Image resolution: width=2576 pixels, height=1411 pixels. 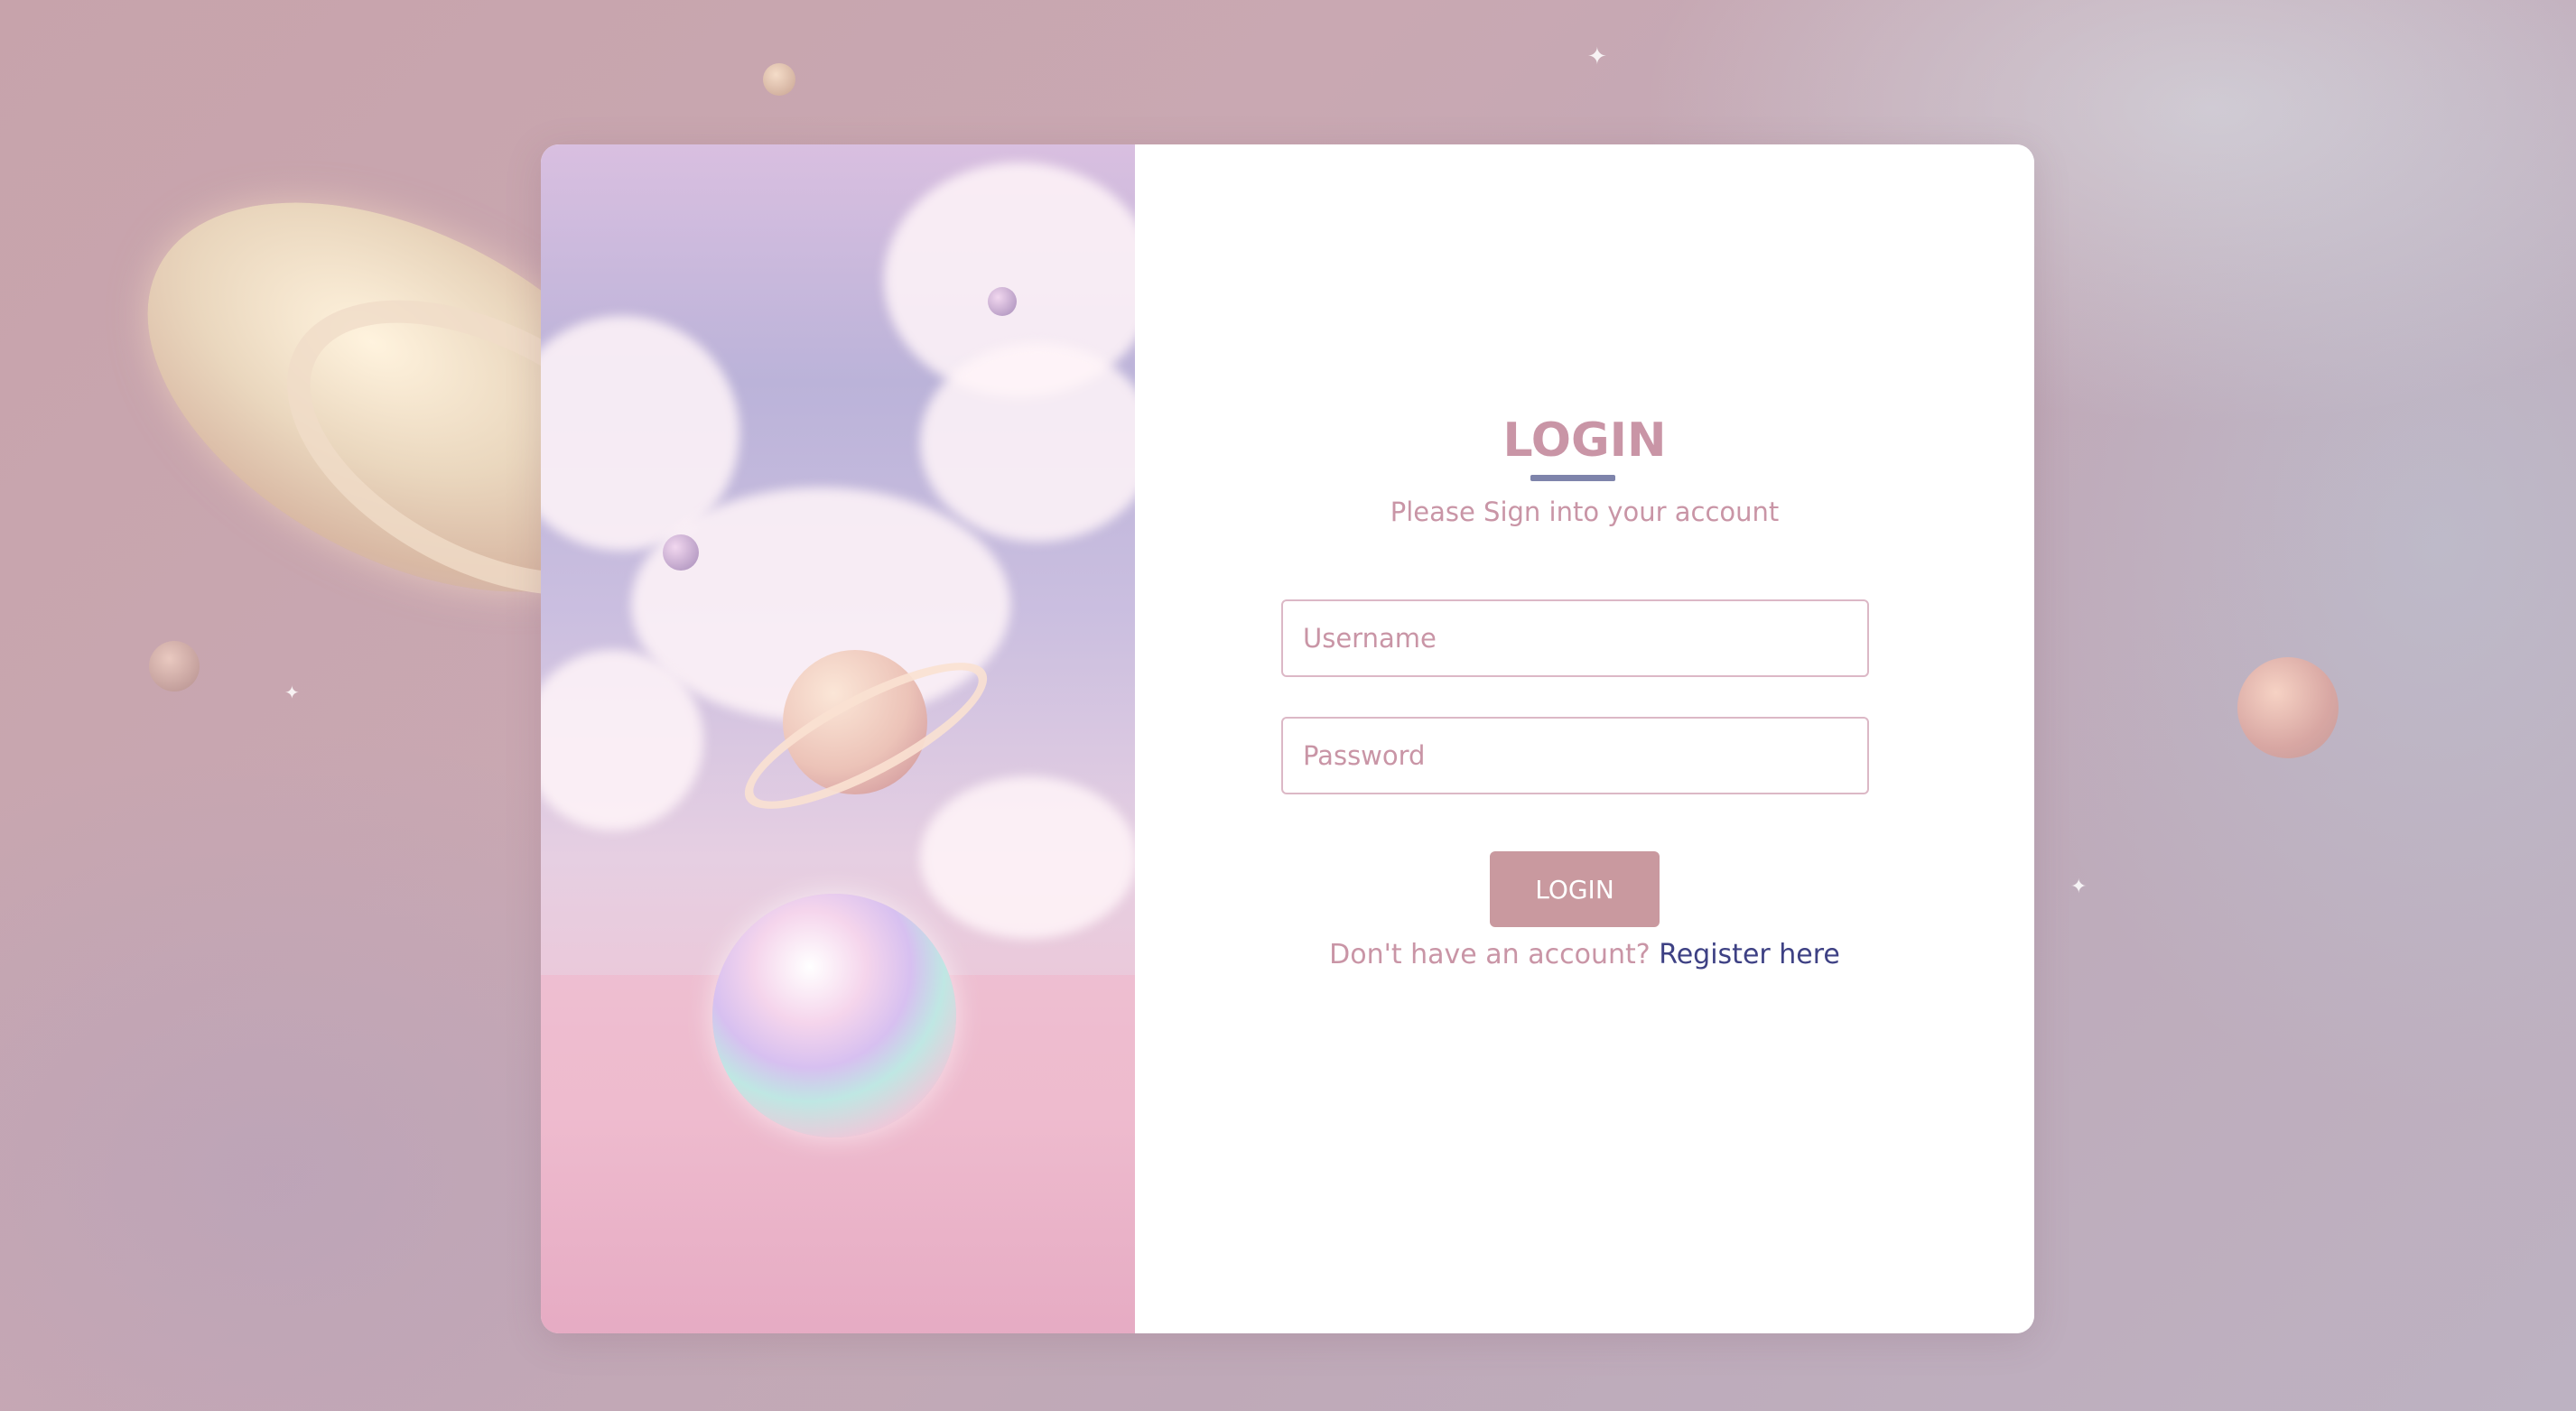 I want to click on register-prompt-line: Don't have an account? Register here, so click(x=1584, y=954).